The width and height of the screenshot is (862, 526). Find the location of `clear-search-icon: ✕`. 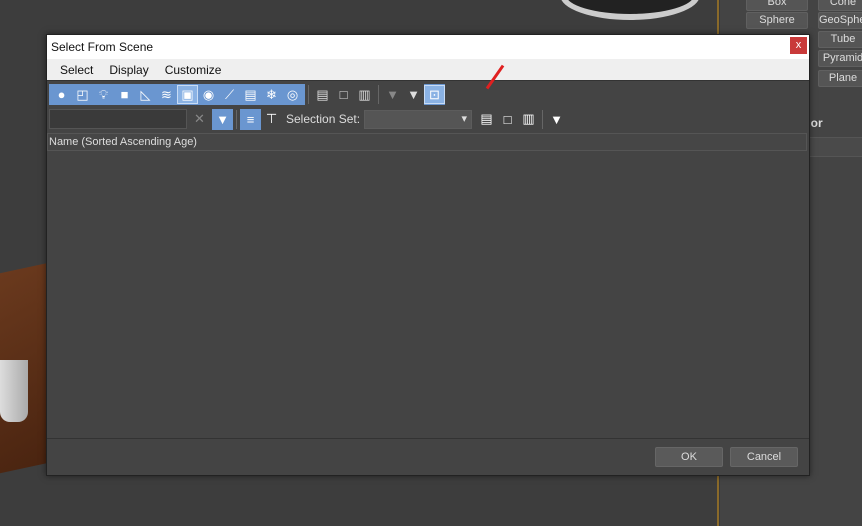

clear-search-icon: ✕ is located at coordinates (199, 119).